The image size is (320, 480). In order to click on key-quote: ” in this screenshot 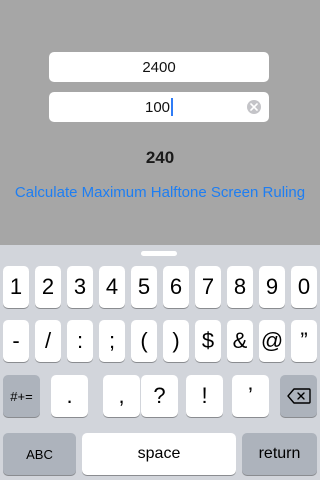, I will do `click(304, 341)`.